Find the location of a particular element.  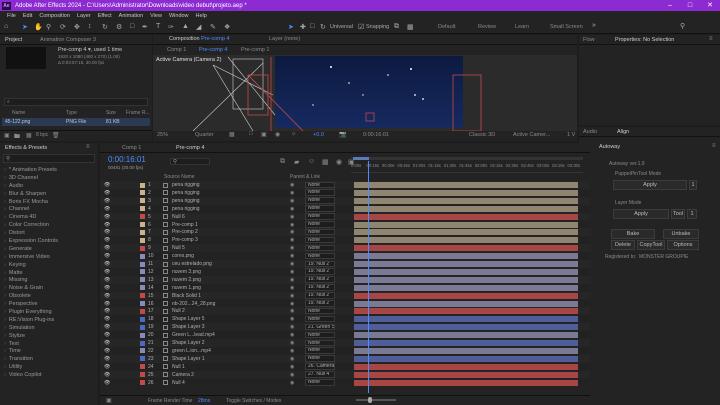

effect-category: * Animation Presets is located at coordinates (49, 171).